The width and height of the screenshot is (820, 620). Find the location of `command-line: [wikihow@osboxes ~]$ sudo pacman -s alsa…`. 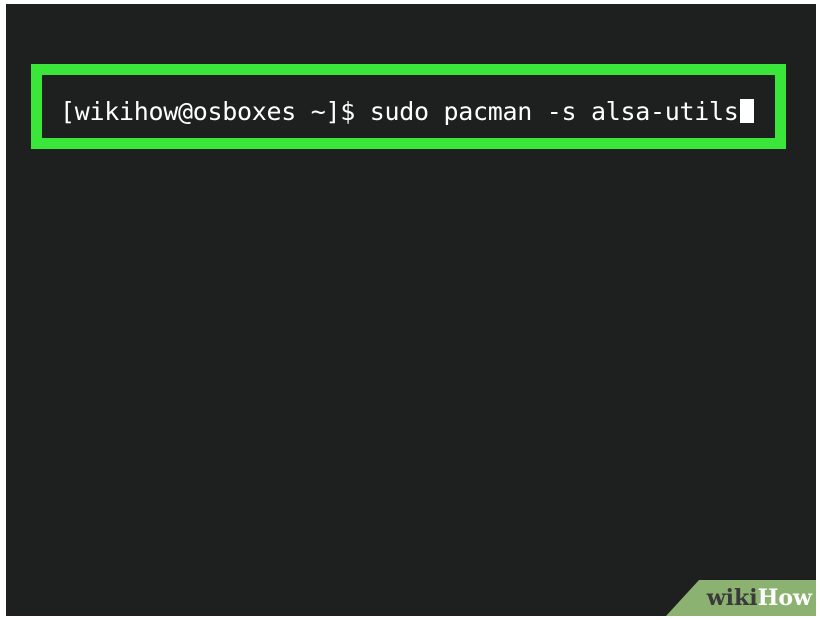

command-line: [wikihow@osboxes ~]$ sudo pacman -s alsa… is located at coordinates (407, 112).